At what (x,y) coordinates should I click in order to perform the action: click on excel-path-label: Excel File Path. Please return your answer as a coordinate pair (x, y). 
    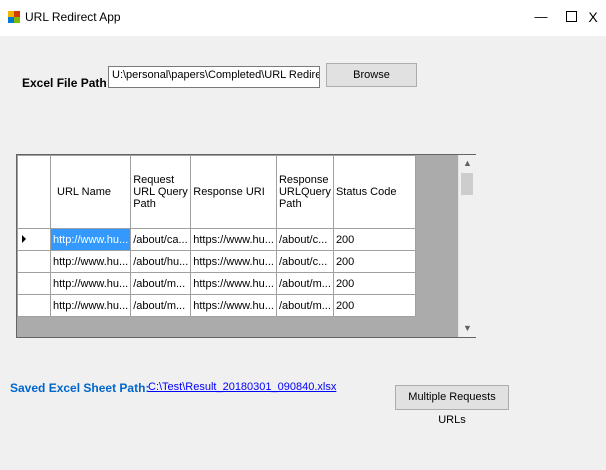
    Looking at the image, I should click on (64, 83).